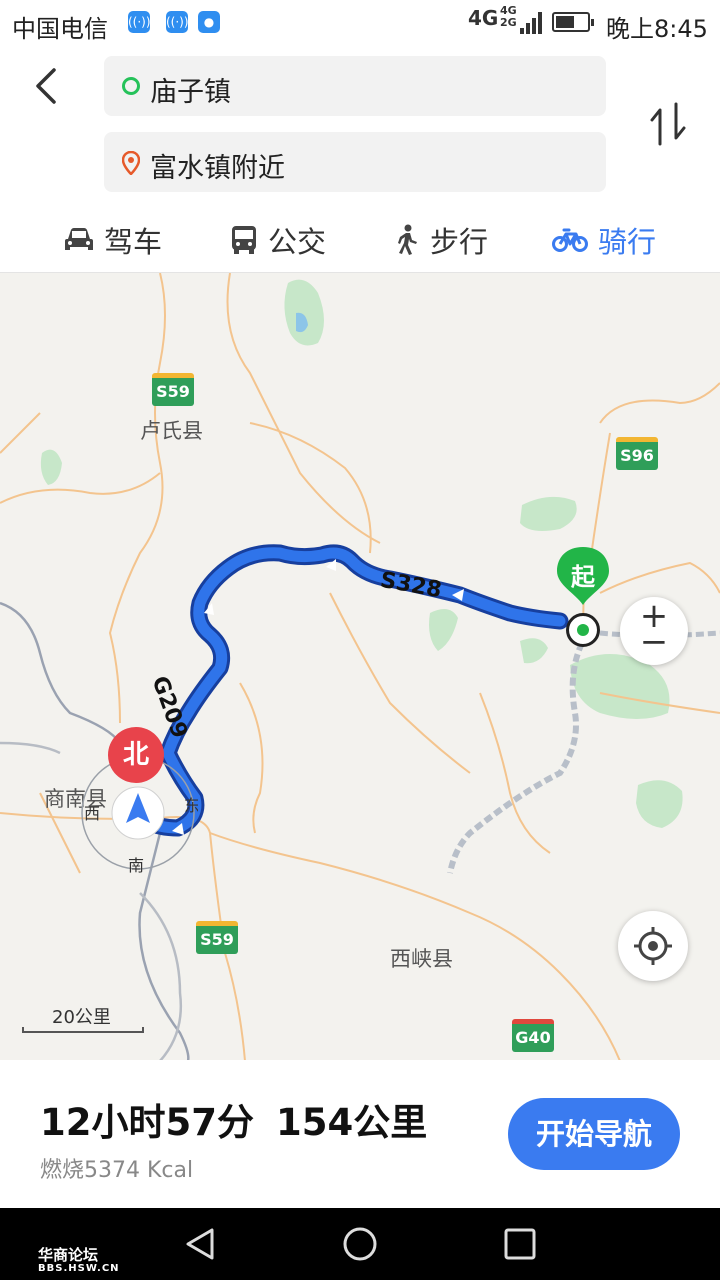  What do you see at coordinates (570, 240) in the screenshot?
I see `bike-icon` at bounding box center [570, 240].